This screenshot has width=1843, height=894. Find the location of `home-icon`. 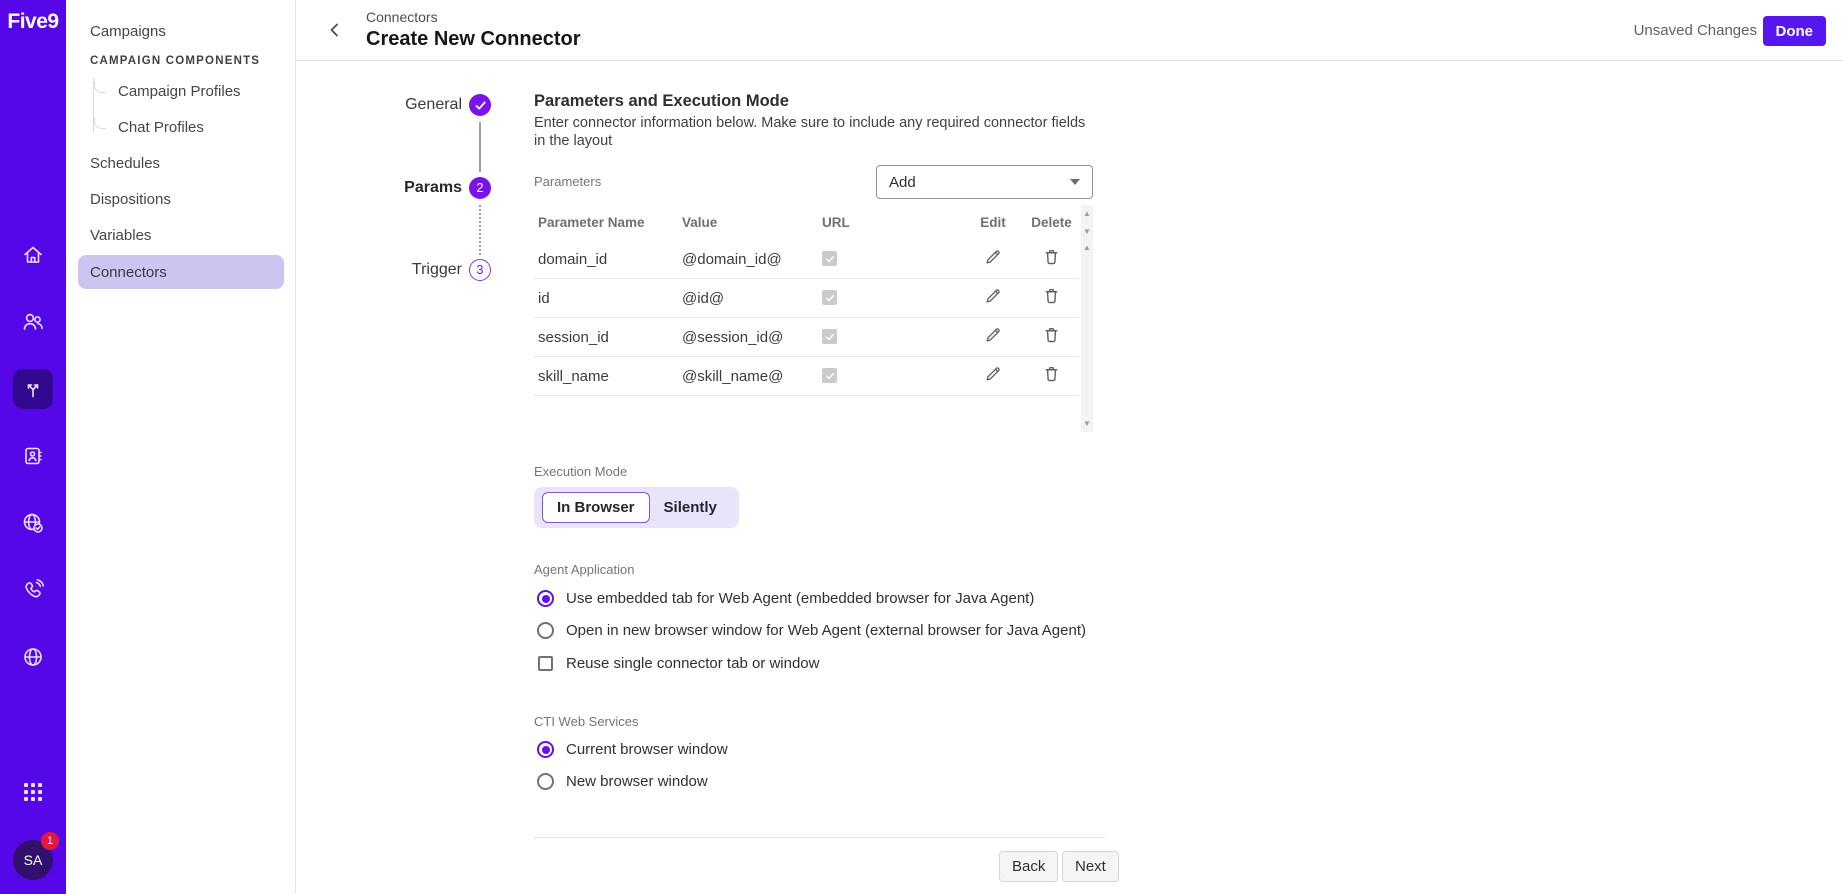

home-icon is located at coordinates (33, 255).